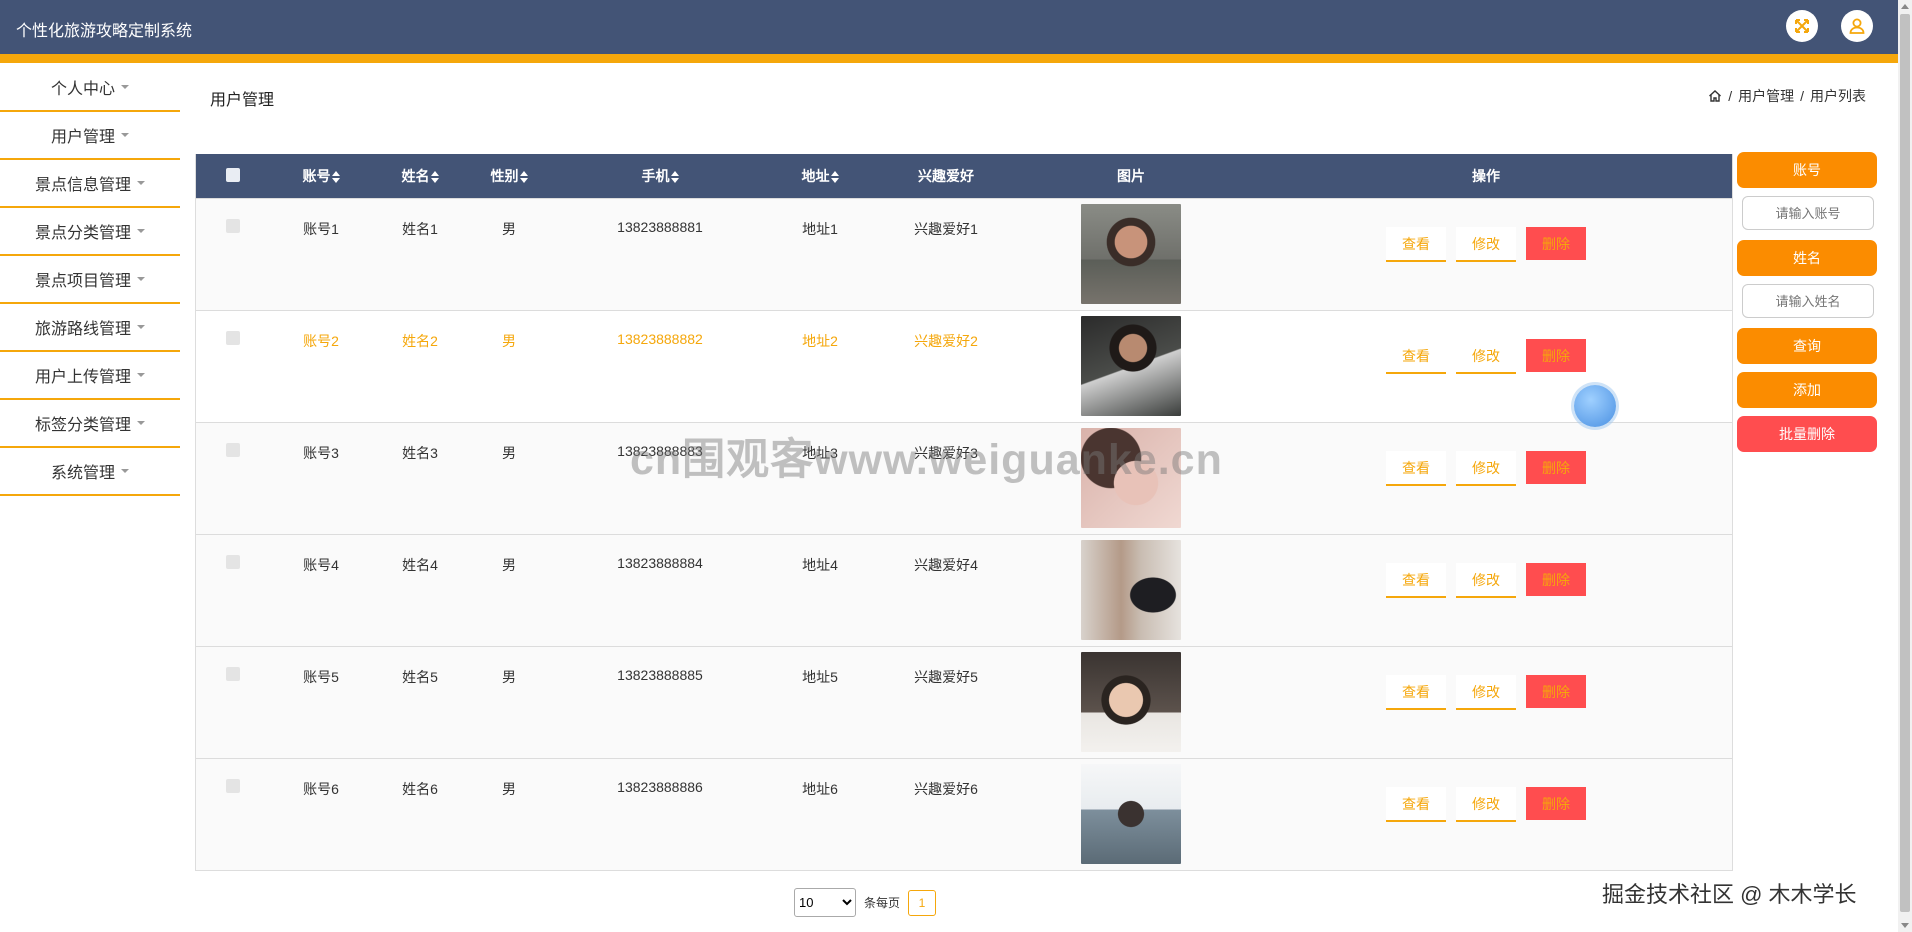 This screenshot has width=1912, height=932. I want to click on scroll-down-icon, so click(1905, 925).